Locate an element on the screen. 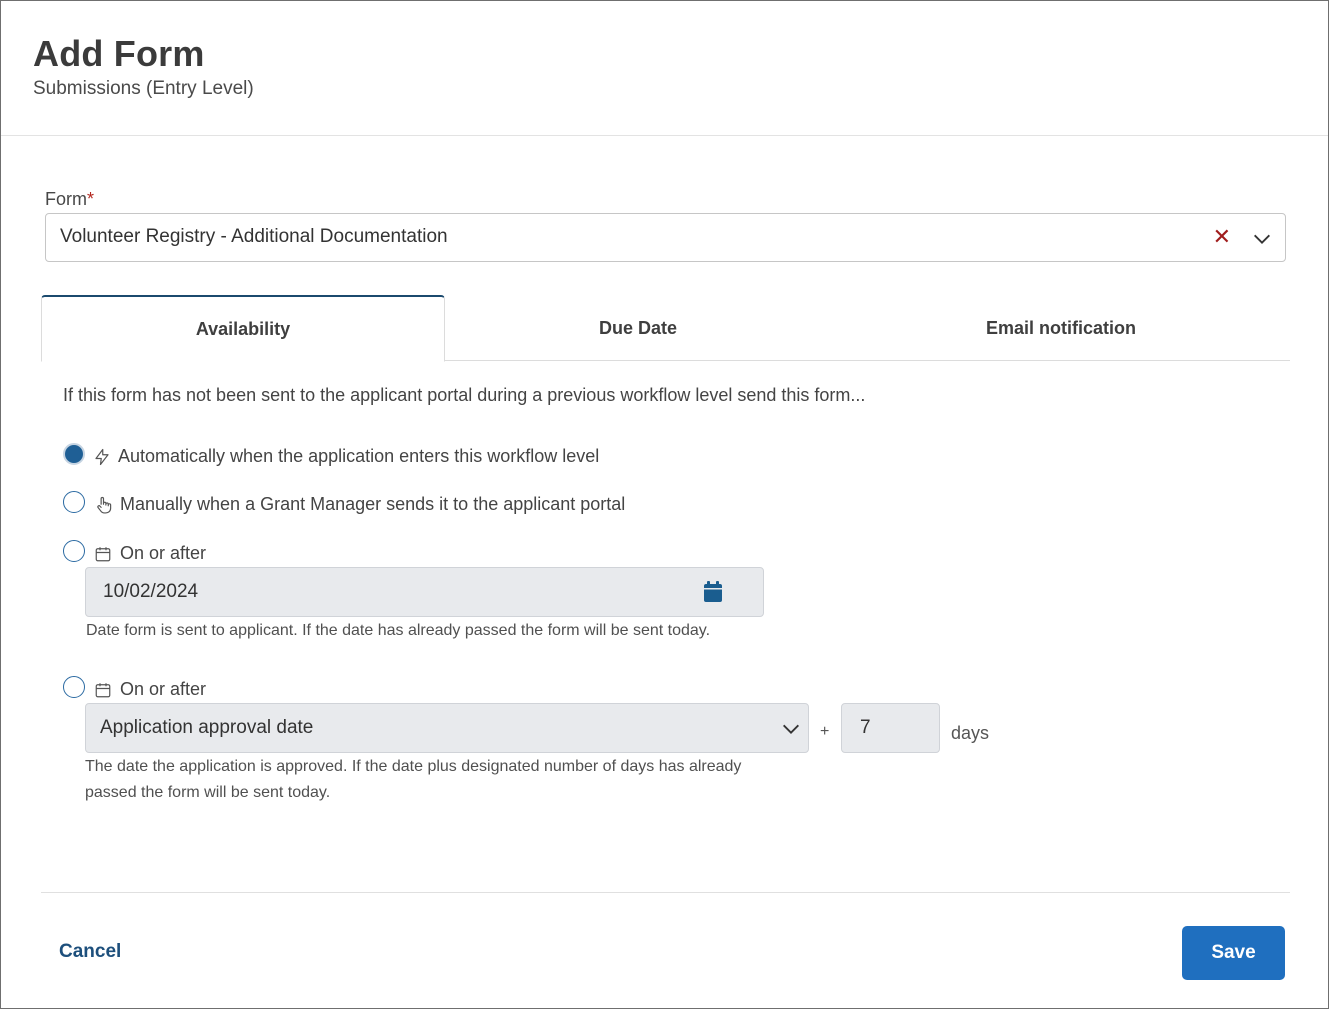 The height and width of the screenshot is (1009, 1329). option-date-label: On or after is located at coordinates (163, 553).